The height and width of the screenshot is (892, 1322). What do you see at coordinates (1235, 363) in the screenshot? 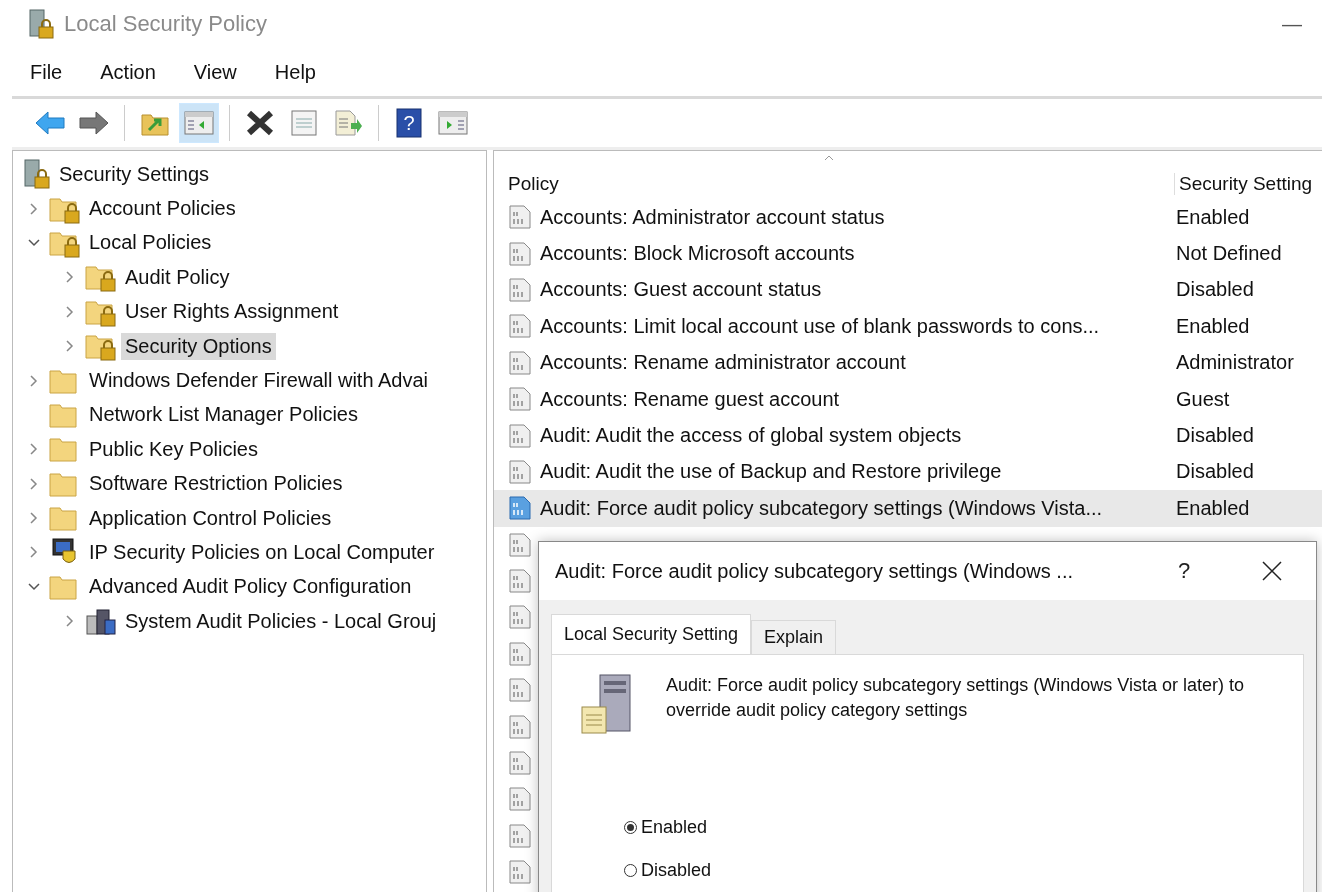
I see `table-cell: Administrator` at bounding box center [1235, 363].